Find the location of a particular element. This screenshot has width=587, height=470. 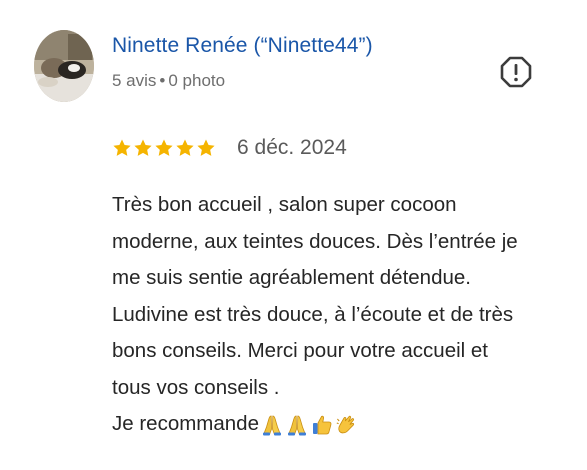

review-last-line: Je recommande is located at coordinates (332, 424).